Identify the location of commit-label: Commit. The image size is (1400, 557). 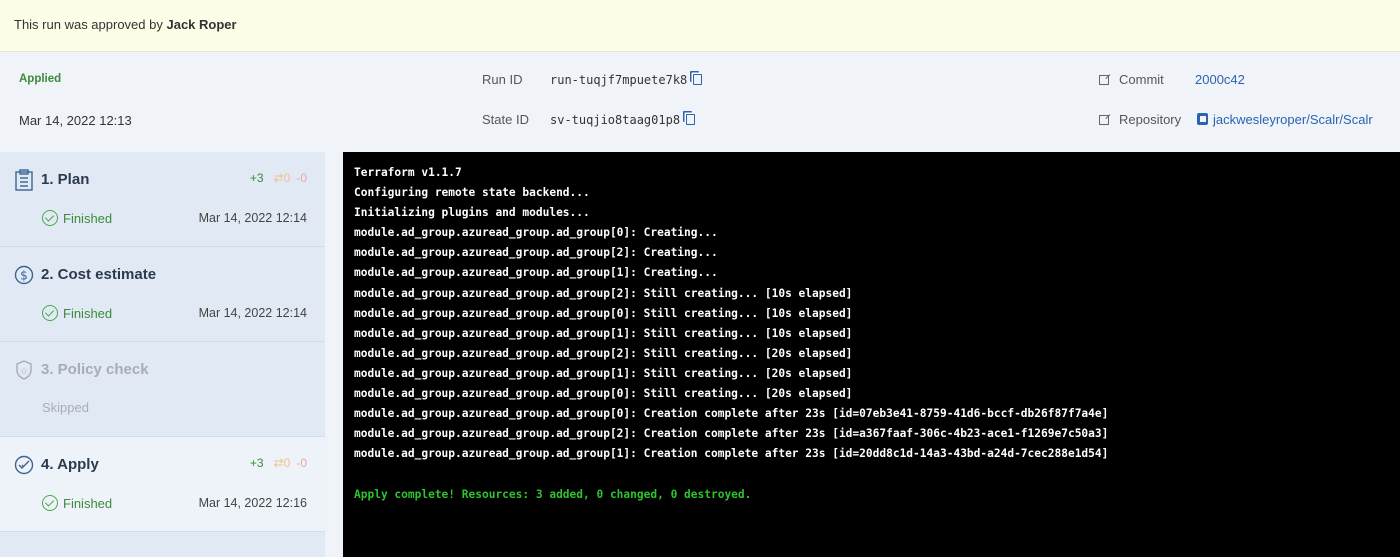
(1141, 79).